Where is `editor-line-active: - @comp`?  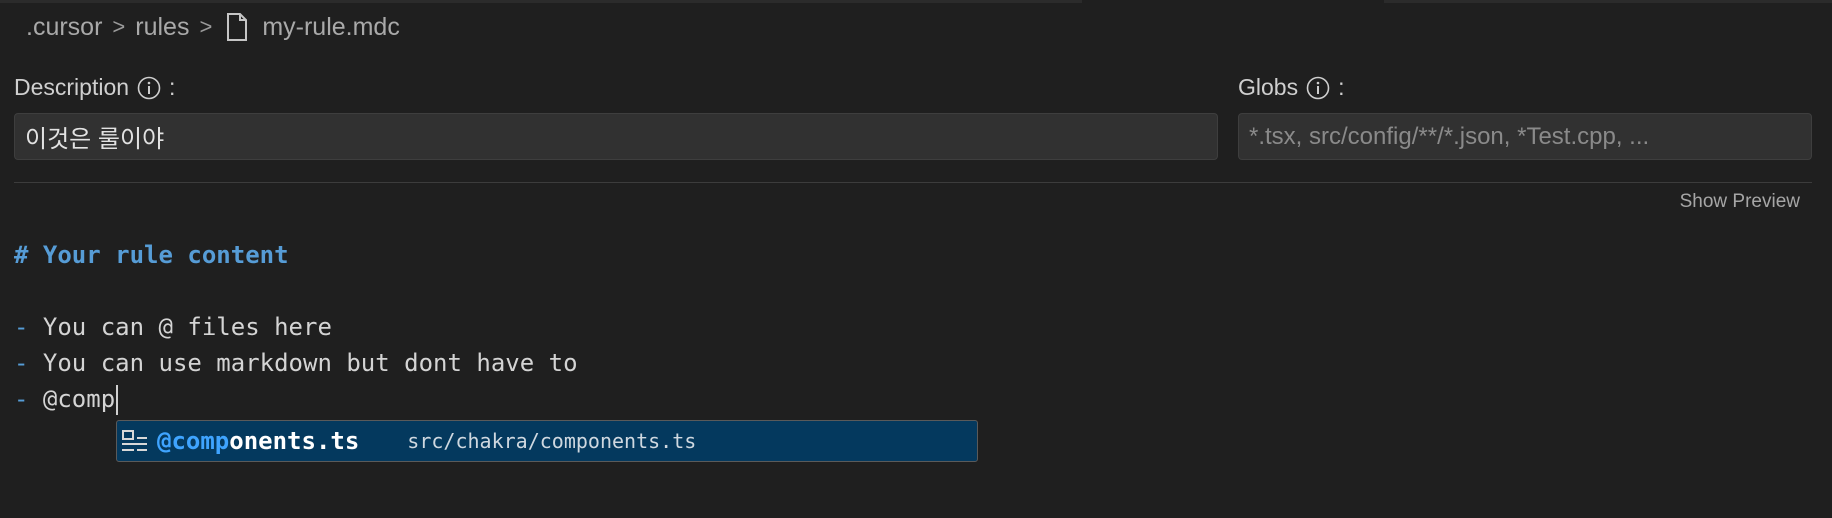
editor-line-active: - @comp is located at coordinates (66, 399).